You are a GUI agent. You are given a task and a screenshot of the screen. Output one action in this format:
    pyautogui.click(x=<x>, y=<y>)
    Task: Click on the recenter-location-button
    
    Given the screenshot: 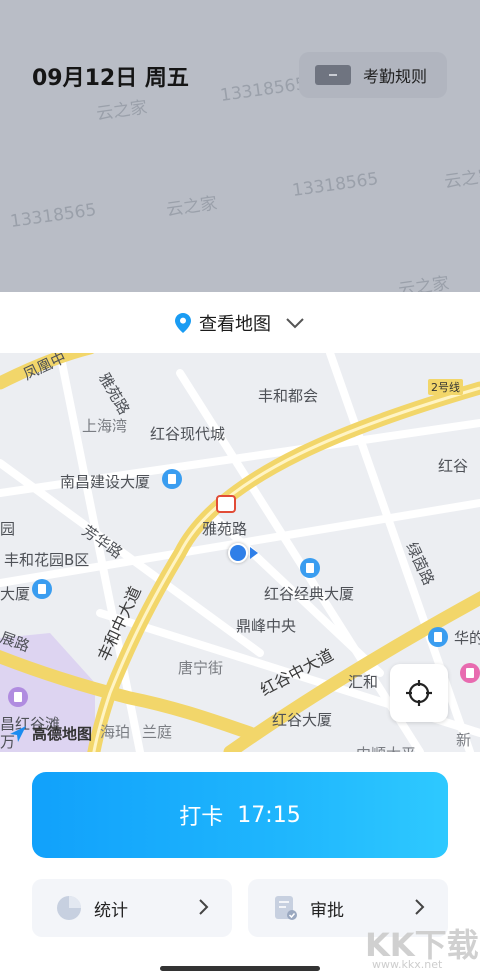 What is the action you would take?
    pyautogui.click(x=419, y=693)
    